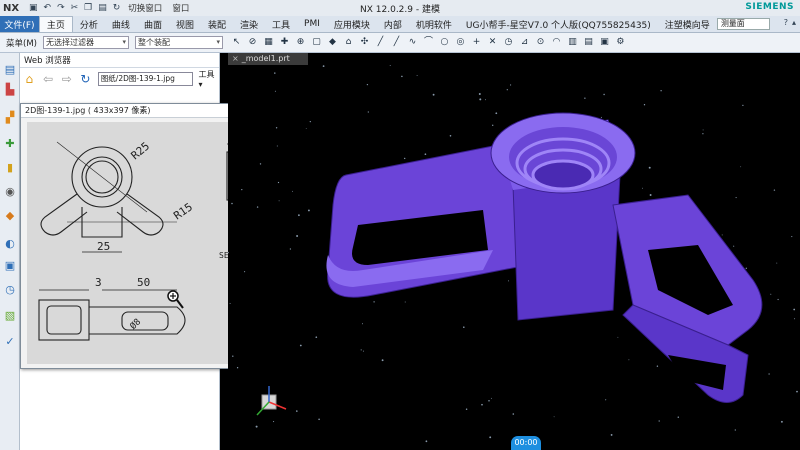 The image size is (800, 450). Describe the element at coordinates (236, 42) in the screenshot. I see `select-icon: ↖` at that location.